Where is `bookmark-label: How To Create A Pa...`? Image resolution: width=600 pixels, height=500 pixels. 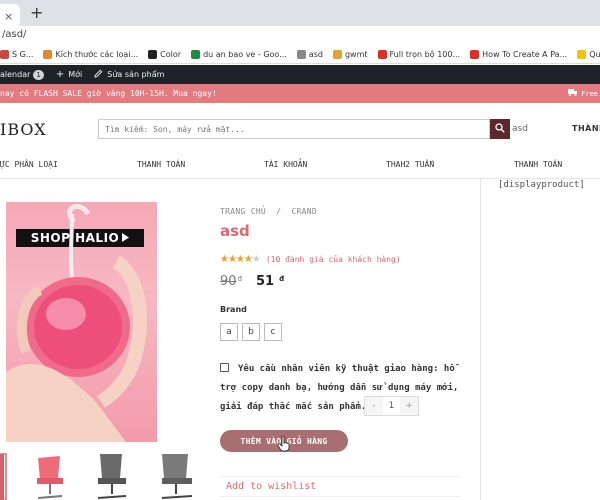
bookmark-label: How To Create A Pa... is located at coordinates (525, 54).